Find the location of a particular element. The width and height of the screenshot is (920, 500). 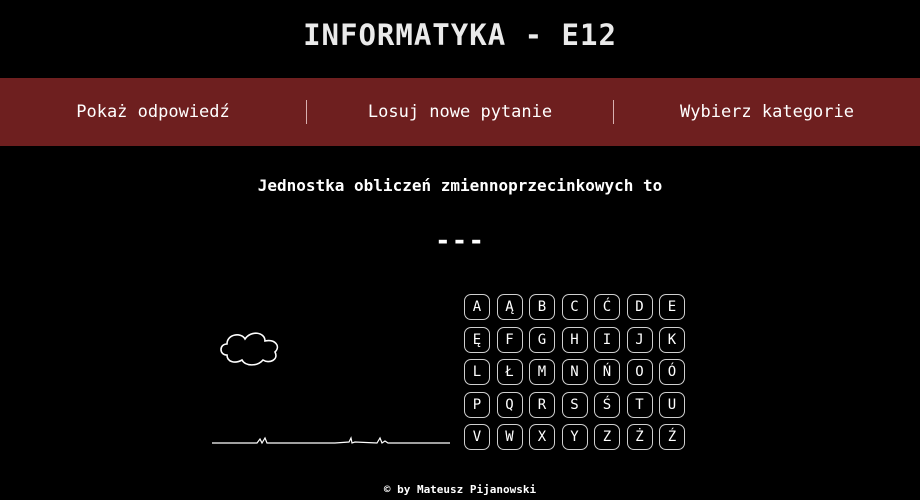

letter-key: Ą is located at coordinates (509, 307).